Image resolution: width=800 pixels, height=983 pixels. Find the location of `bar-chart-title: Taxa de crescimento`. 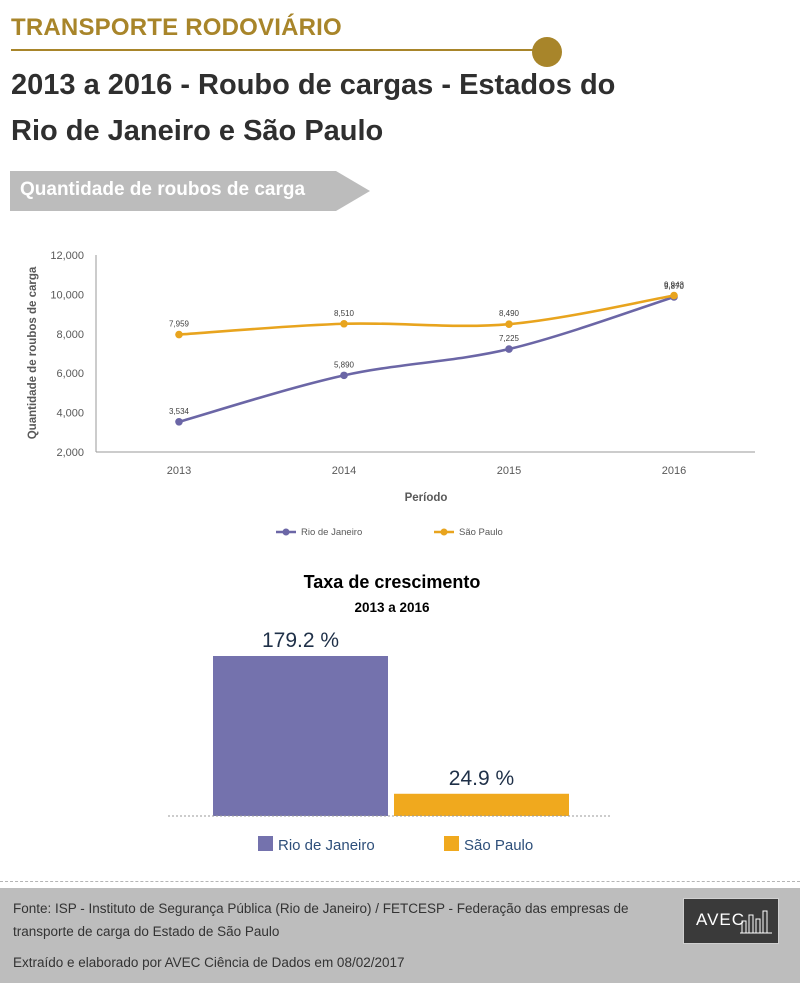

bar-chart-title: Taxa de crescimento is located at coordinates (392, 582).